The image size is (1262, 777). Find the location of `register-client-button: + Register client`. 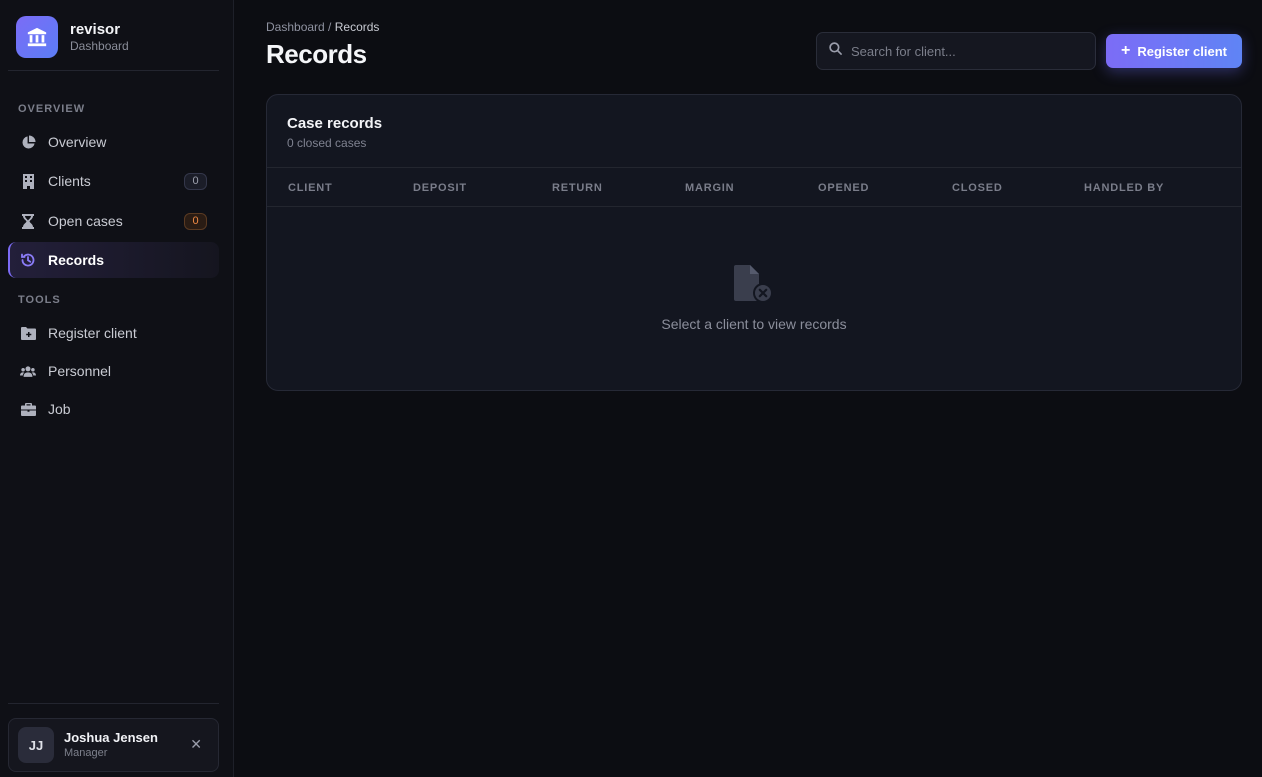

register-client-button: + Register client is located at coordinates (1174, 51).